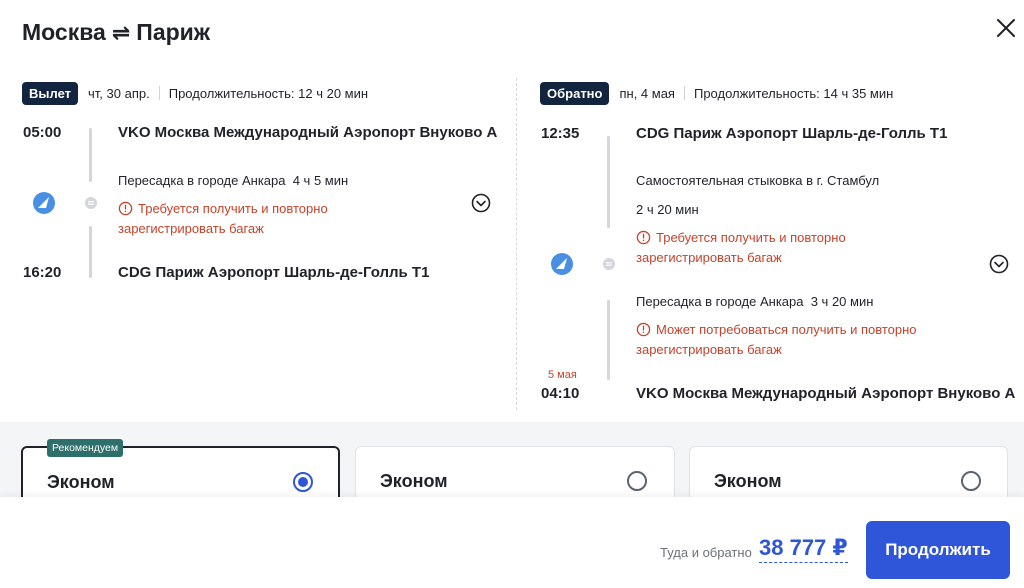 The image size is (1024, 588). I want to click on return-arr-date: 5 мая, so click(562, 375).